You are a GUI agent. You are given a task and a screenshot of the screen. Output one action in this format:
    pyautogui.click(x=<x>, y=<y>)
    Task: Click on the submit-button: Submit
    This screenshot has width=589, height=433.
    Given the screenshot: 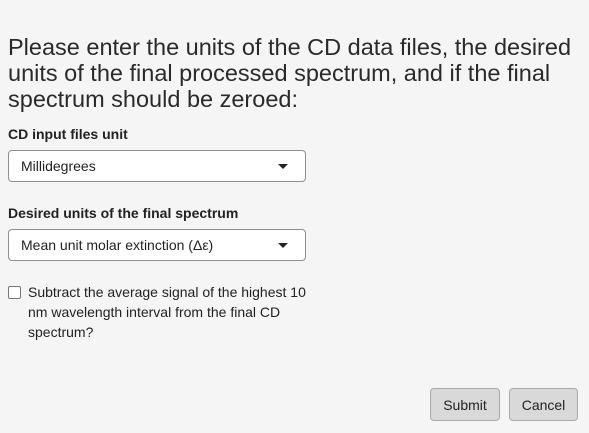 What is the action you would take?
    pyautogui.click(x=465, y=404)
    